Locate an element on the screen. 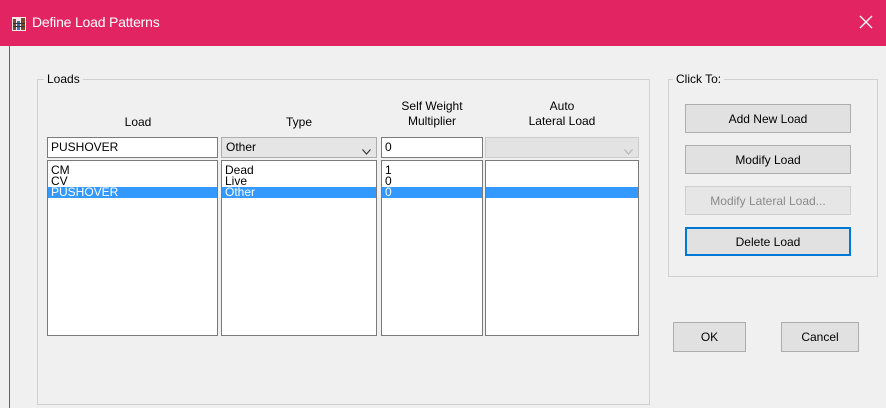 The width and height of the screenshot is (886, 408). auto-lateral-dropdown is located at coordinates (562, 147).